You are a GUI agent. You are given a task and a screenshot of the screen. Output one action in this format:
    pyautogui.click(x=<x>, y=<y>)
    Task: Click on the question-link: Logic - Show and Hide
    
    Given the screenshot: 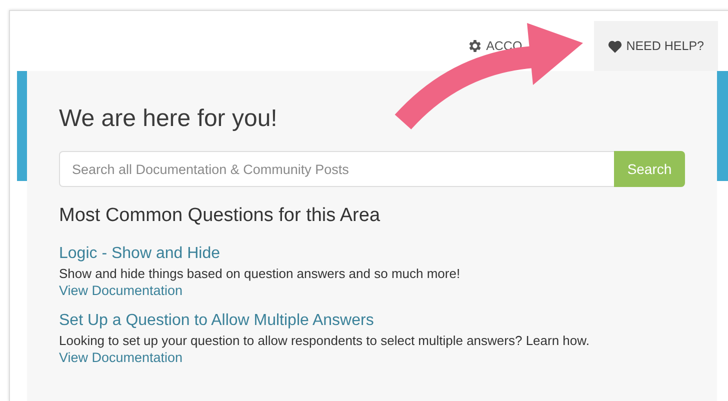 What is the action you would take?
    pyautogui.click(x=139, y=254)
    